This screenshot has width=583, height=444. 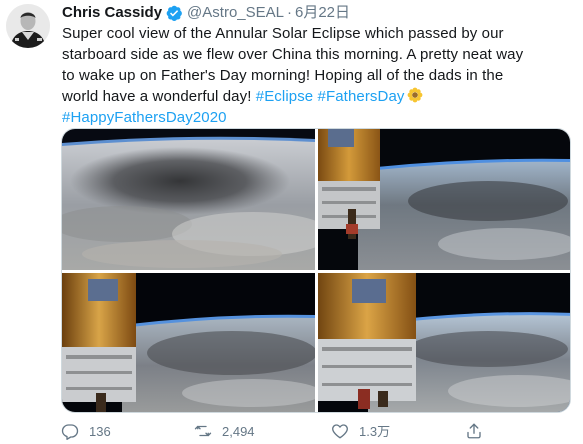 I want to click on share-icon, so click(x=474, y=432).